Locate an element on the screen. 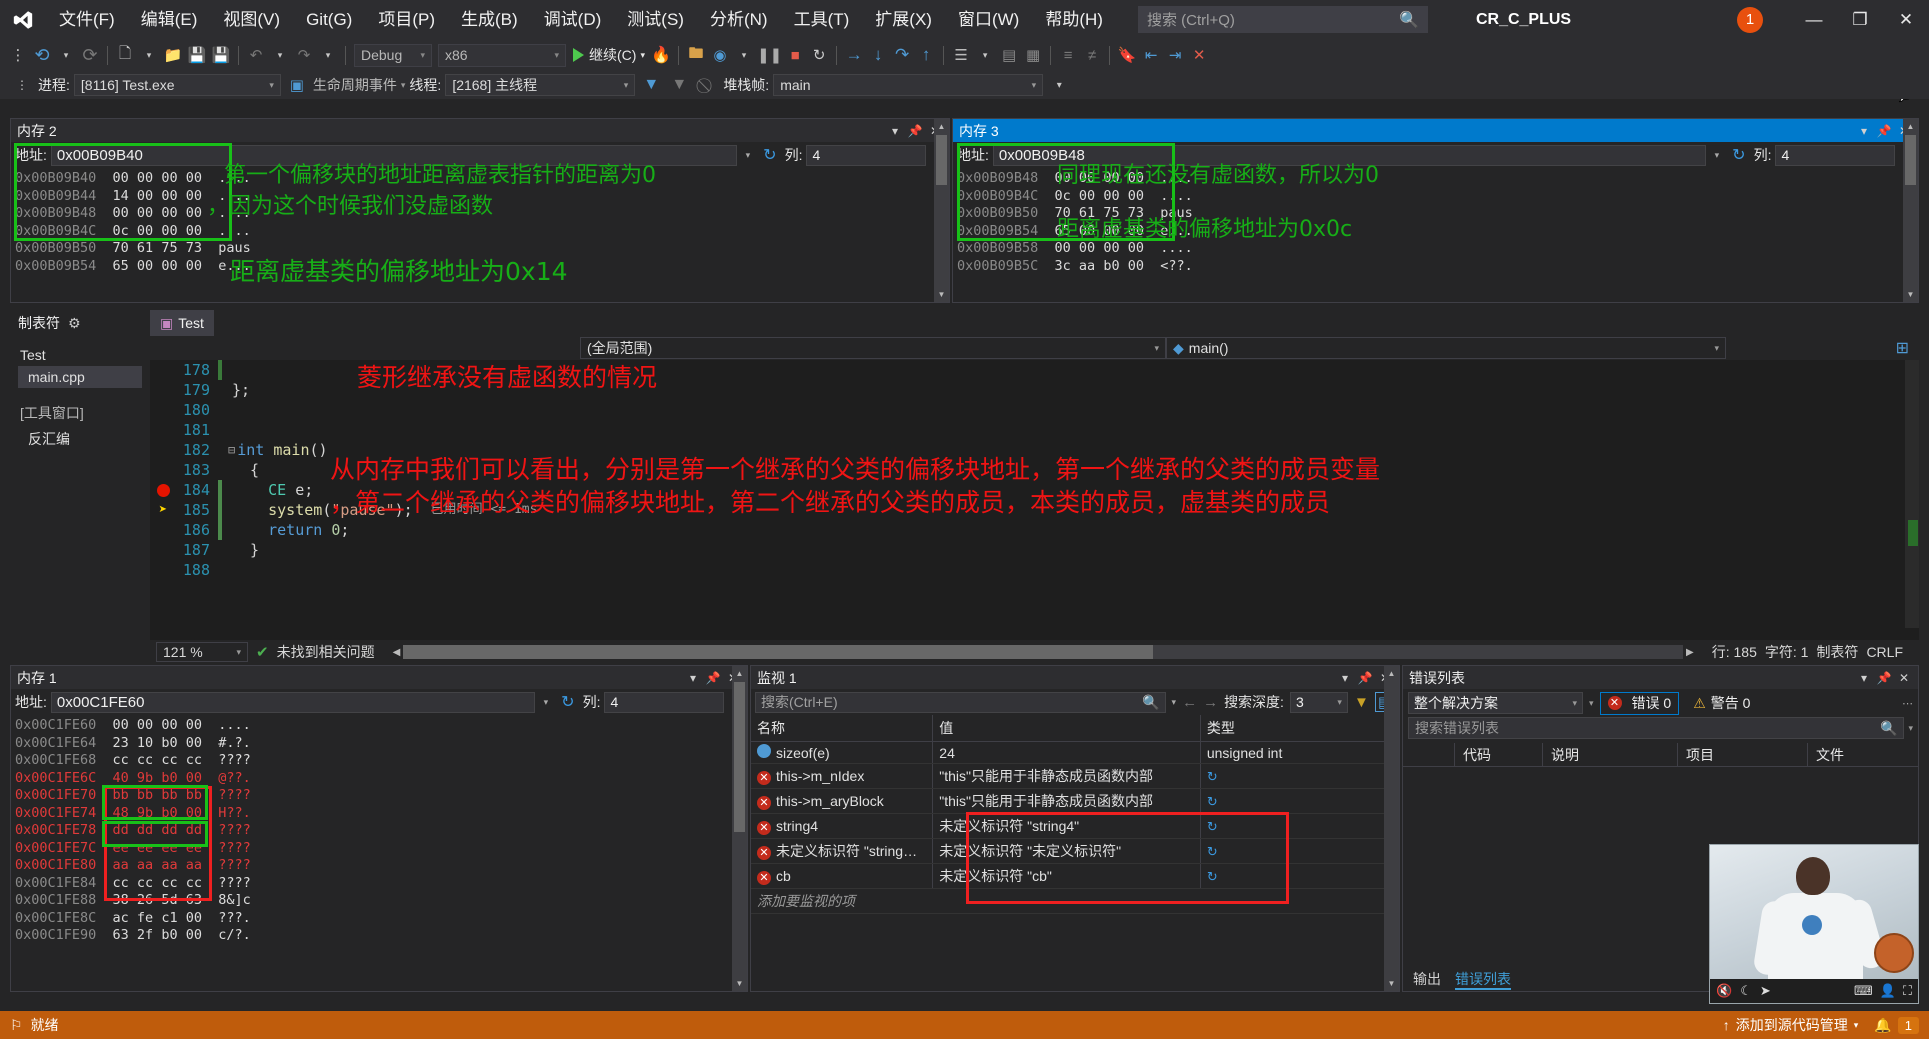  memory-2-scrollbar: ▲ ▼ is located at coordinates (941, 210).